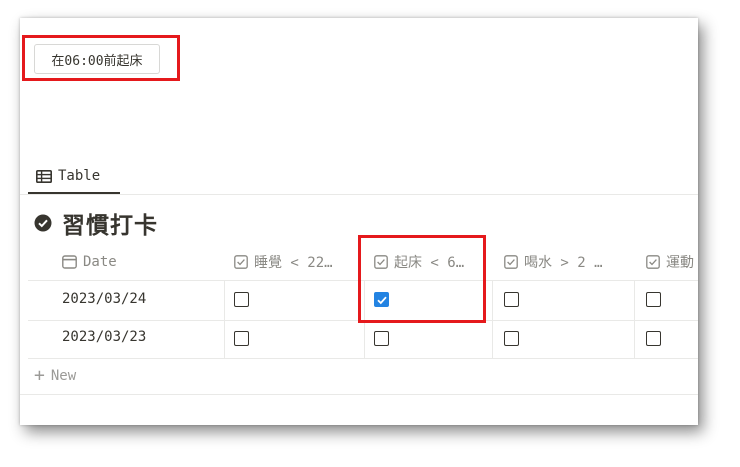  I want to click on wakeup-checkbox, so click(381, 338).